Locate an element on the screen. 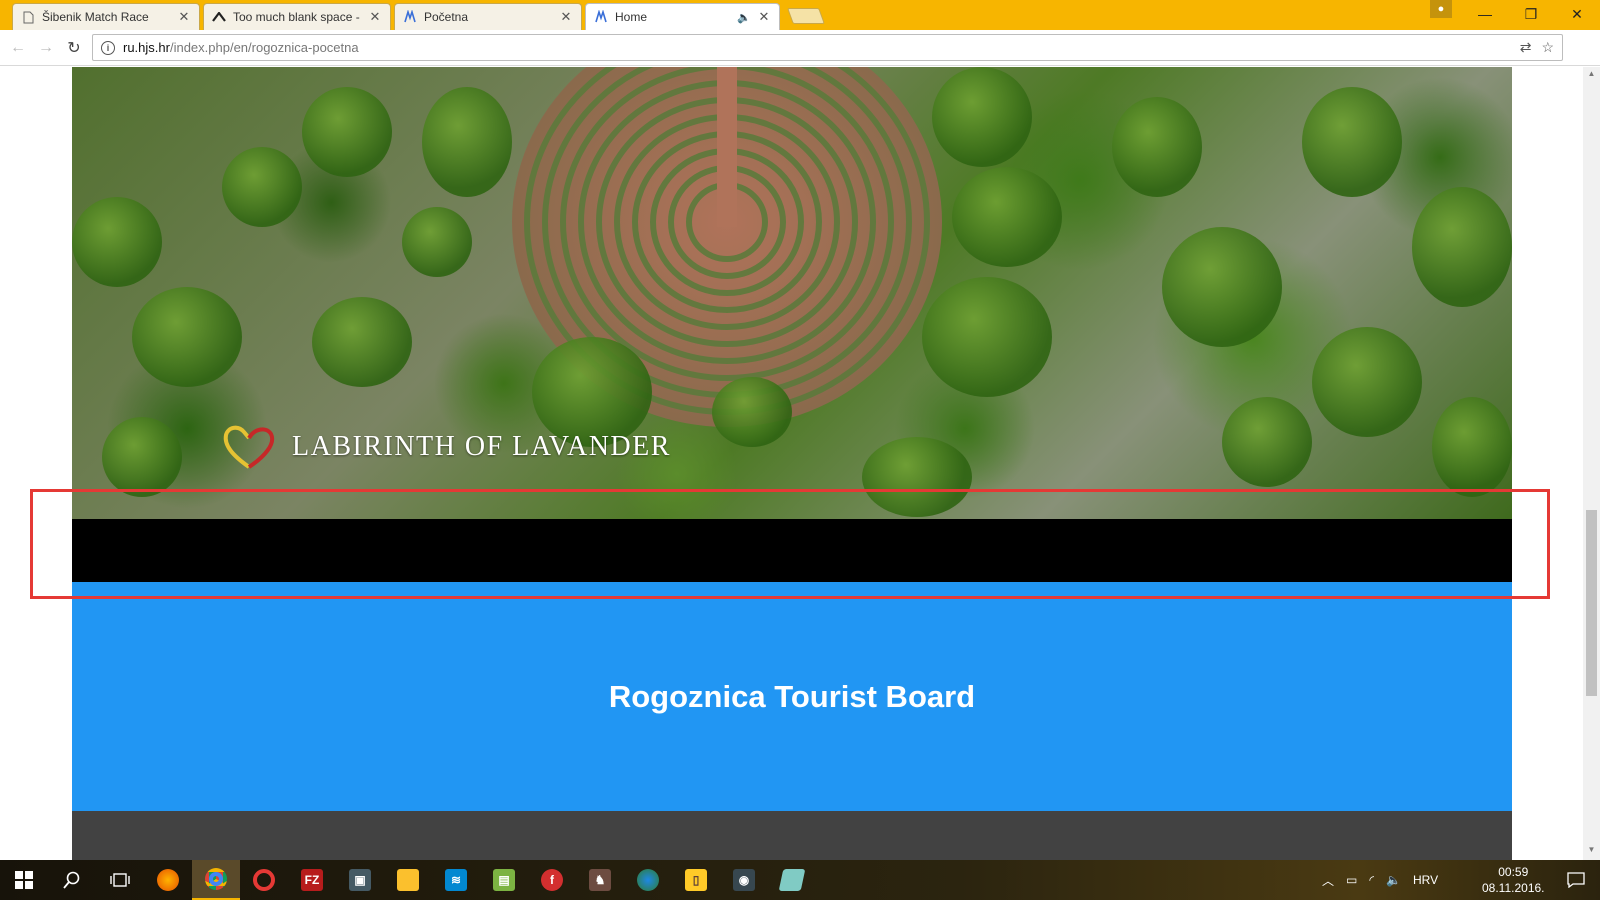 The image size is (1600, 900). user-profile-icon: ● is located at coordinates (1441, 9).